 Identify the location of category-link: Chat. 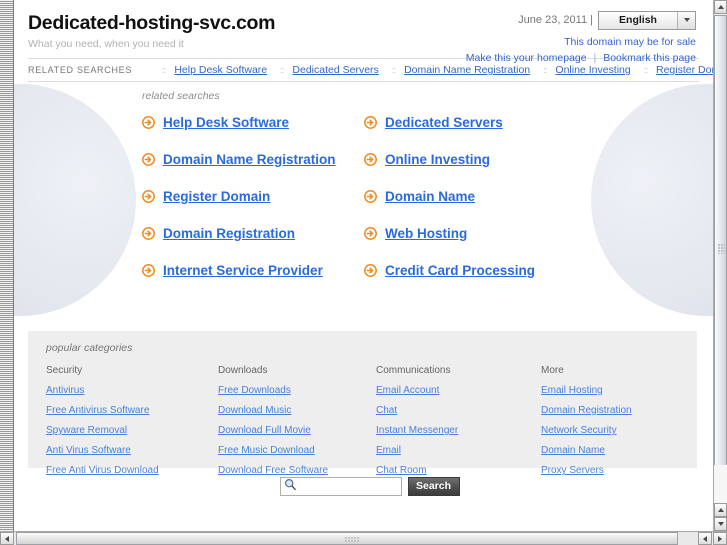
(458, 410).